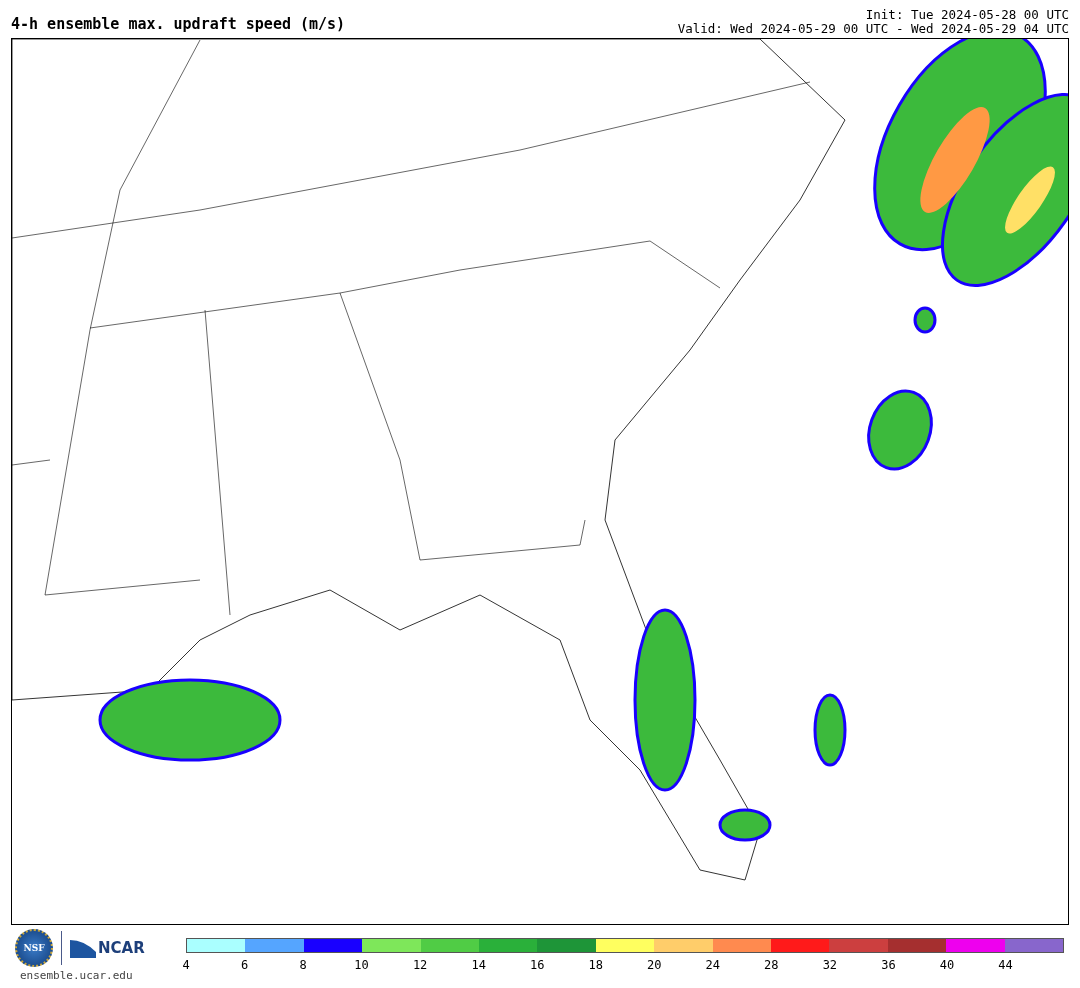  What do you see at coordinates (34, 948) in the screenshot?
I see `nsf-logo: NSF` at bounding box center [34, 948].